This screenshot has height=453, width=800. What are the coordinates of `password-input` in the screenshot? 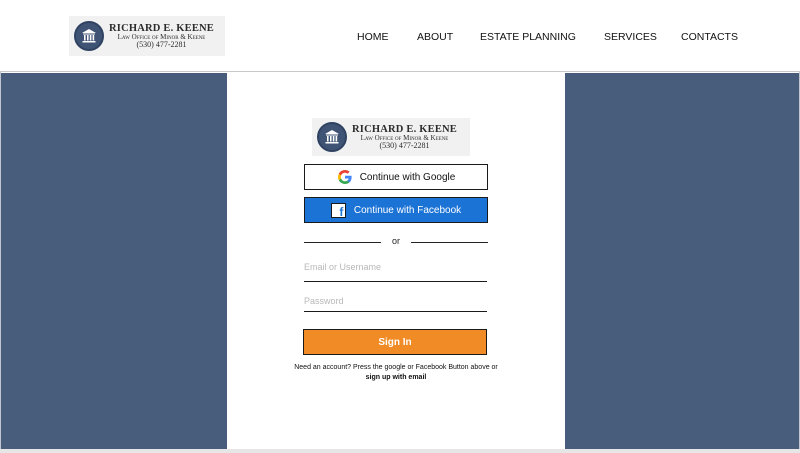 It's located at (395, 301).